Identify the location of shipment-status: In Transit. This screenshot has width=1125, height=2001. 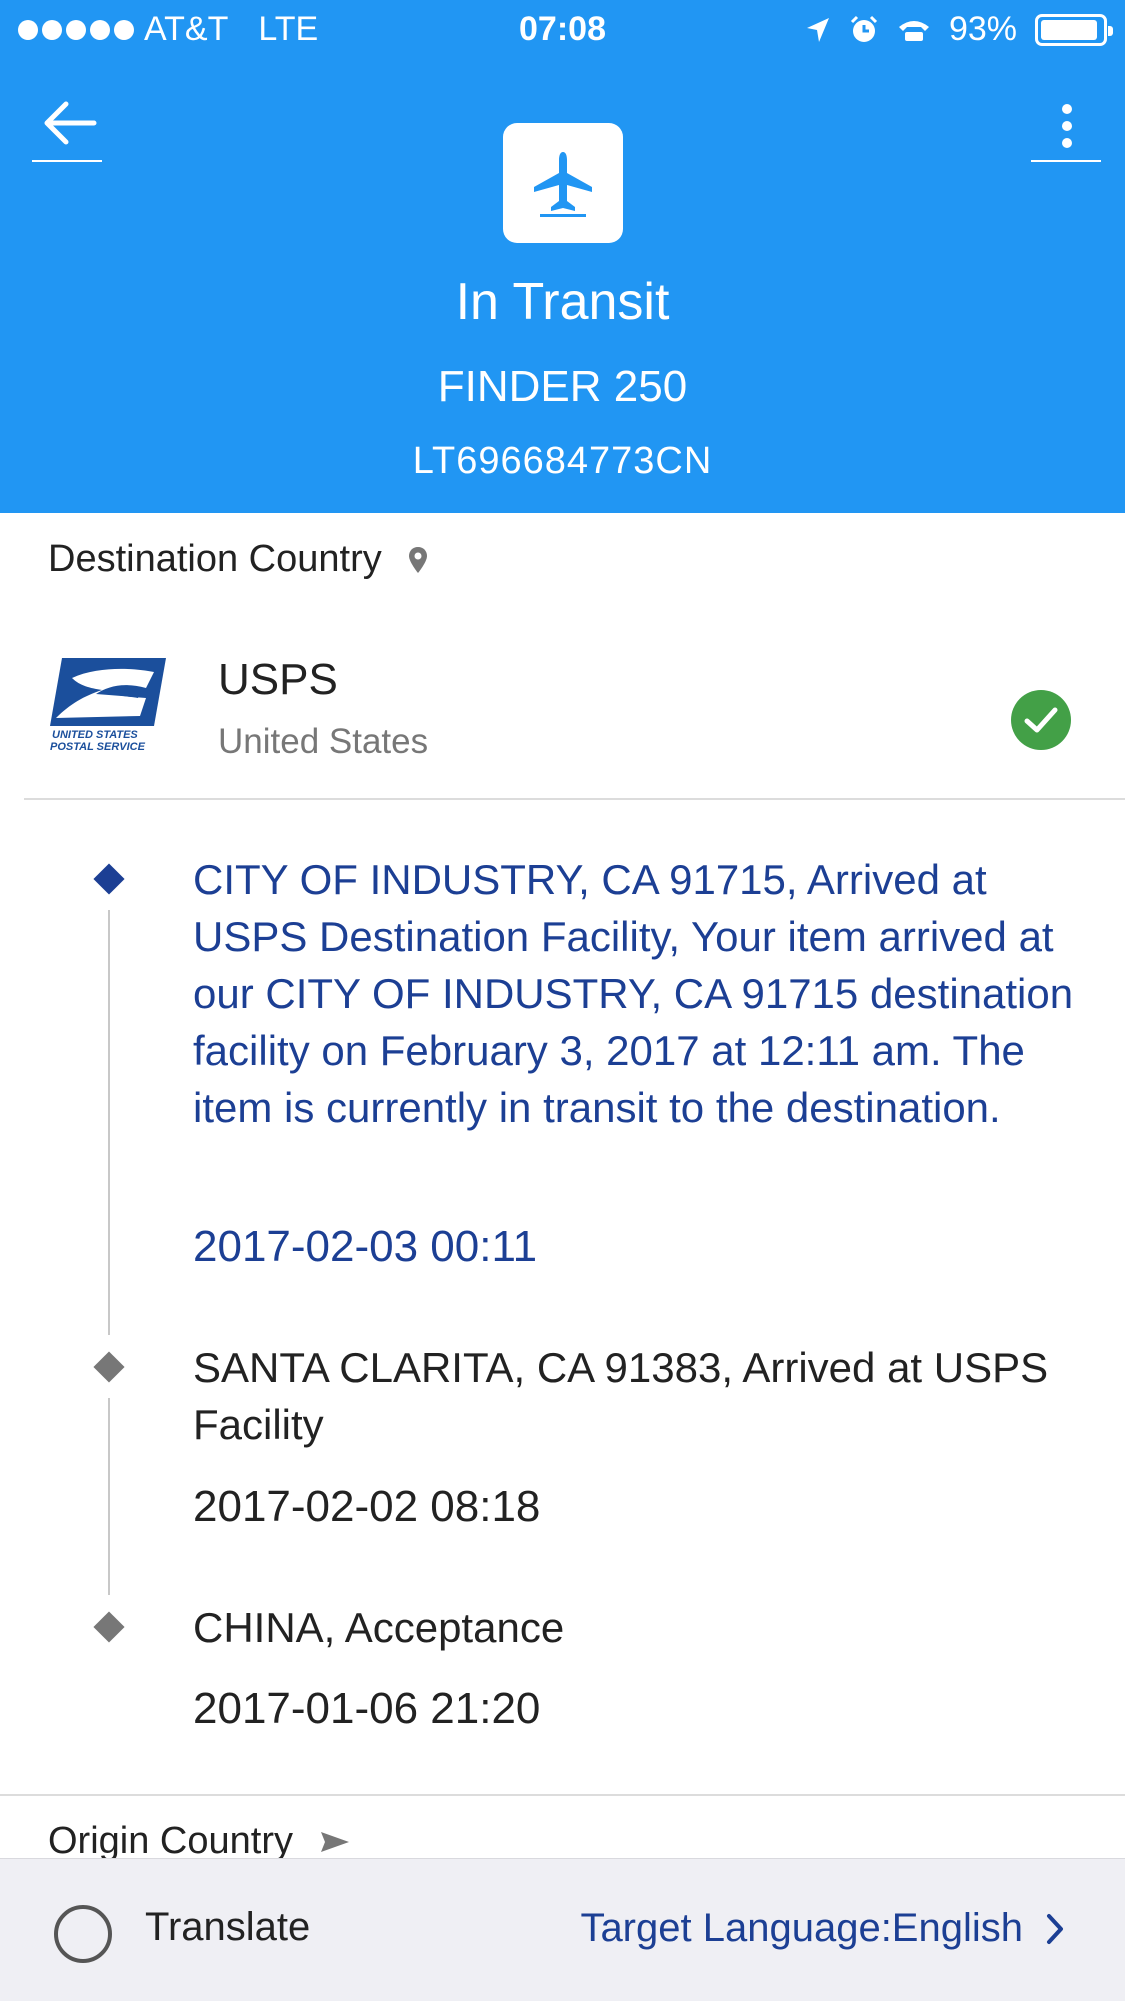
(562, 302).